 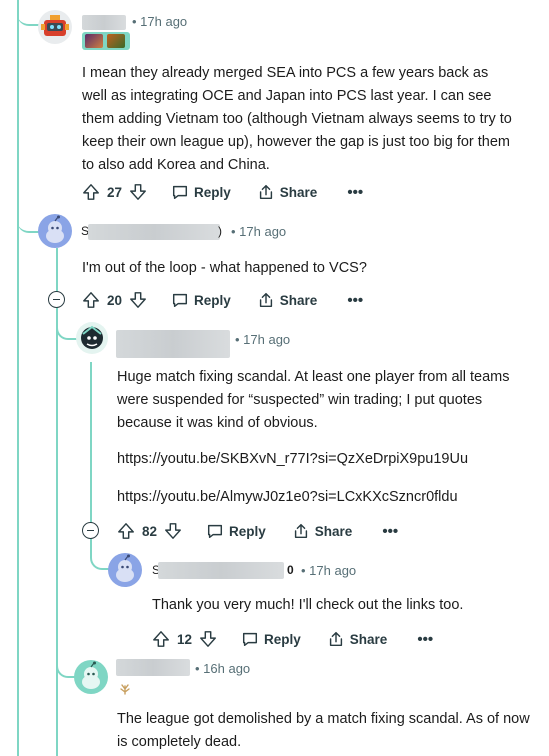 I want to click on wheat-flair-icon, so click(x=125, y=688).